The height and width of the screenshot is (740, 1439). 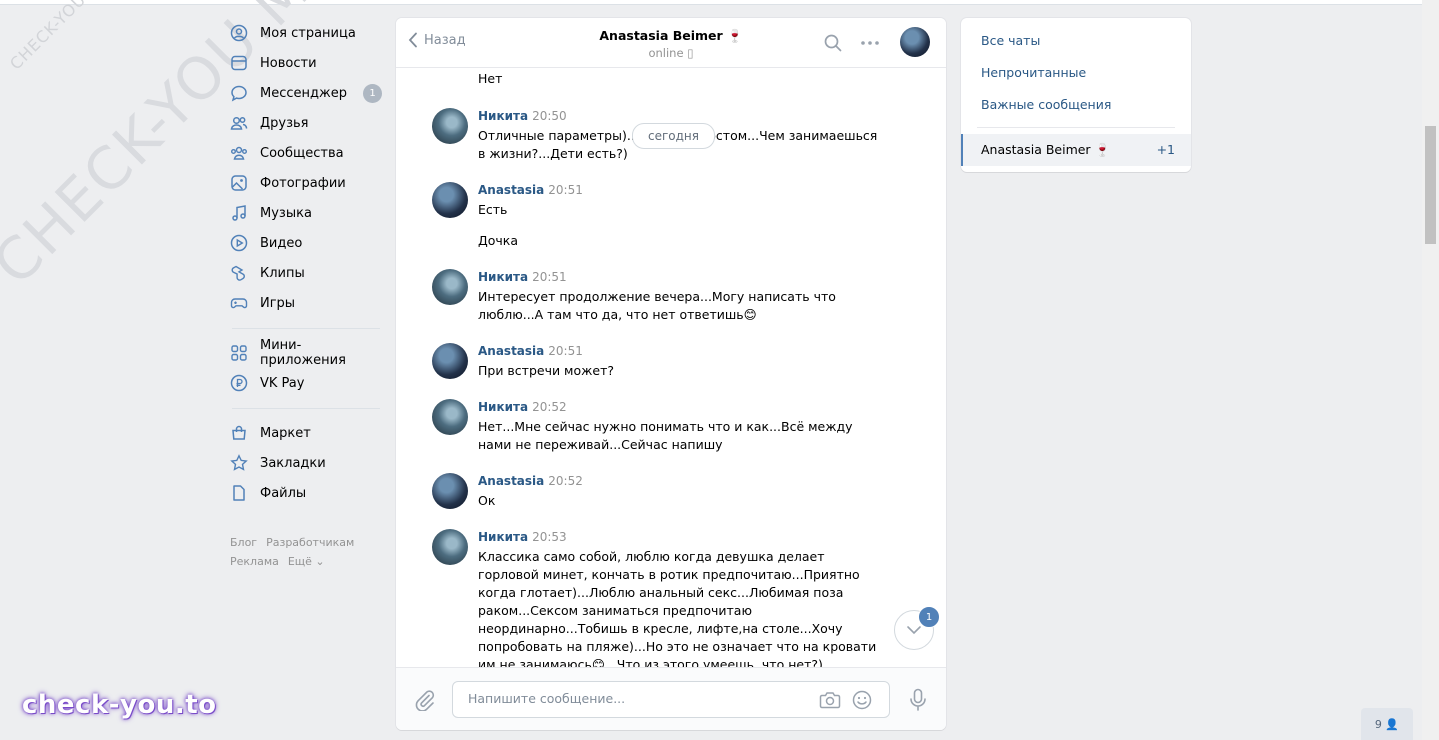 What do you see at coordinates (239, 303) in the screenshot?
I see `games-icon` at bounding box center [239, 303].